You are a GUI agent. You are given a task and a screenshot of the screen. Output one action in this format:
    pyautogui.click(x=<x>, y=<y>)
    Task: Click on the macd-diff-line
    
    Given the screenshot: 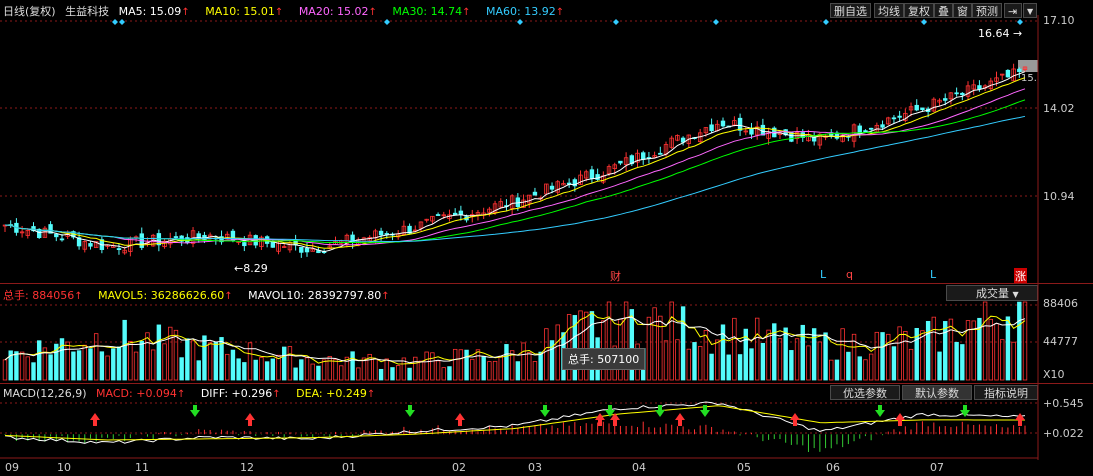 What is the action you would take?
    pyautogui.click(x=515, y=422)
    